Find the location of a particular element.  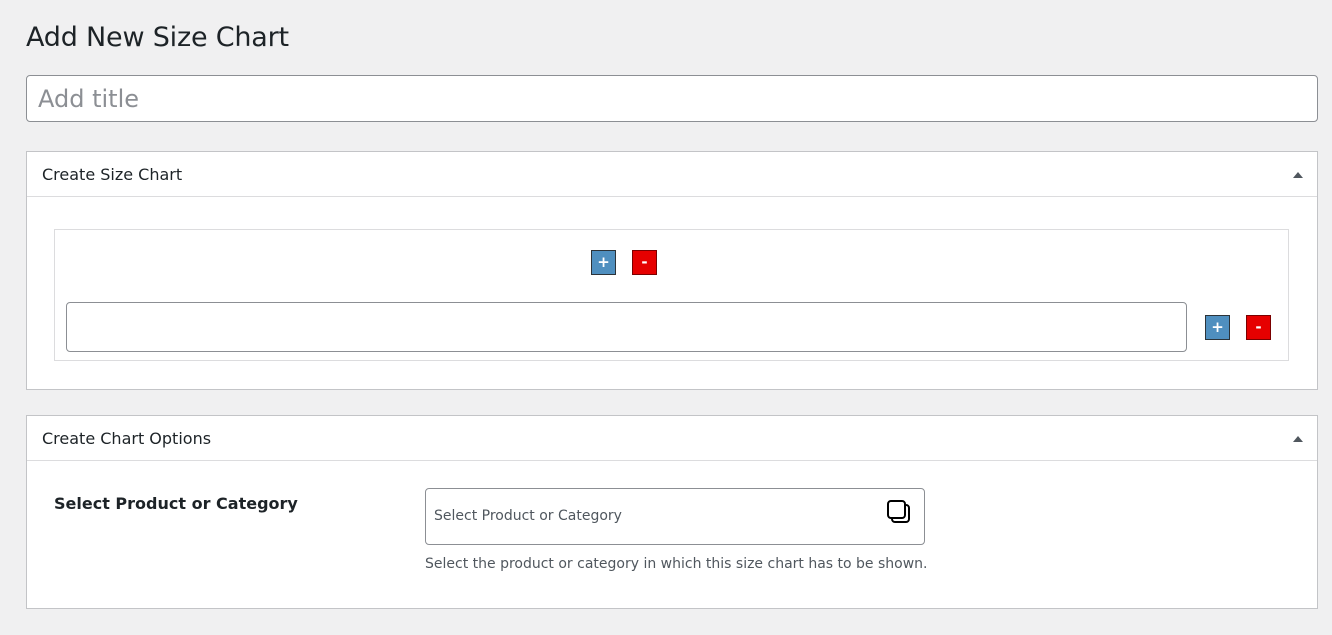

chart-options-title: Create Chart Options is located at coordinates (127, 438).